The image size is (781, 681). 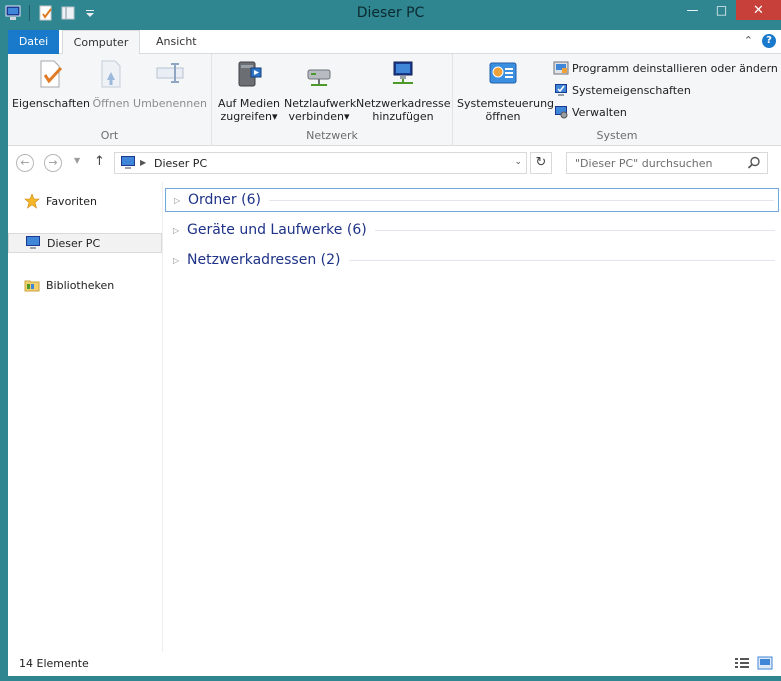 I want to click on manage-computer-icon, so click(x=561, y=112).